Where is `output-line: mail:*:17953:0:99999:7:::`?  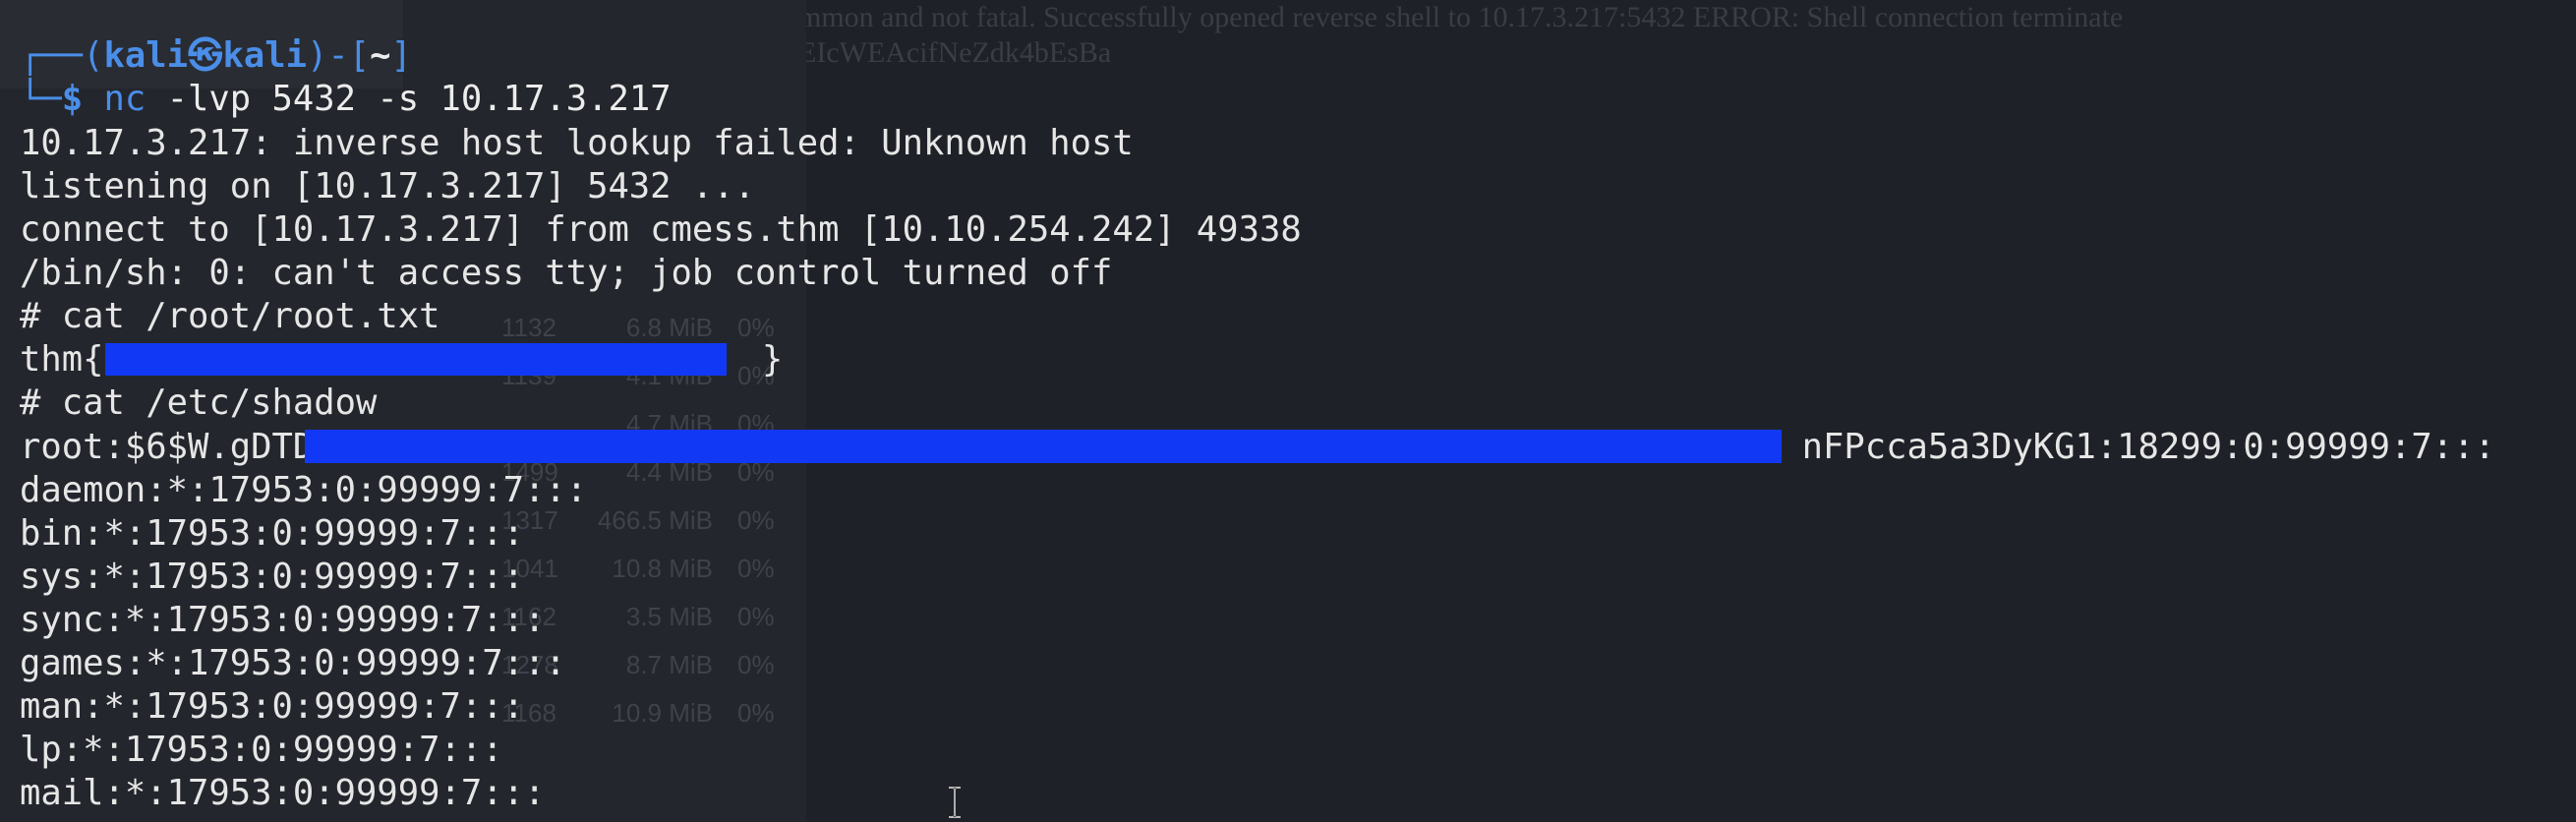
output-line: mail:*:17953:0:99999:7::: is located at coordinates (283, 793).